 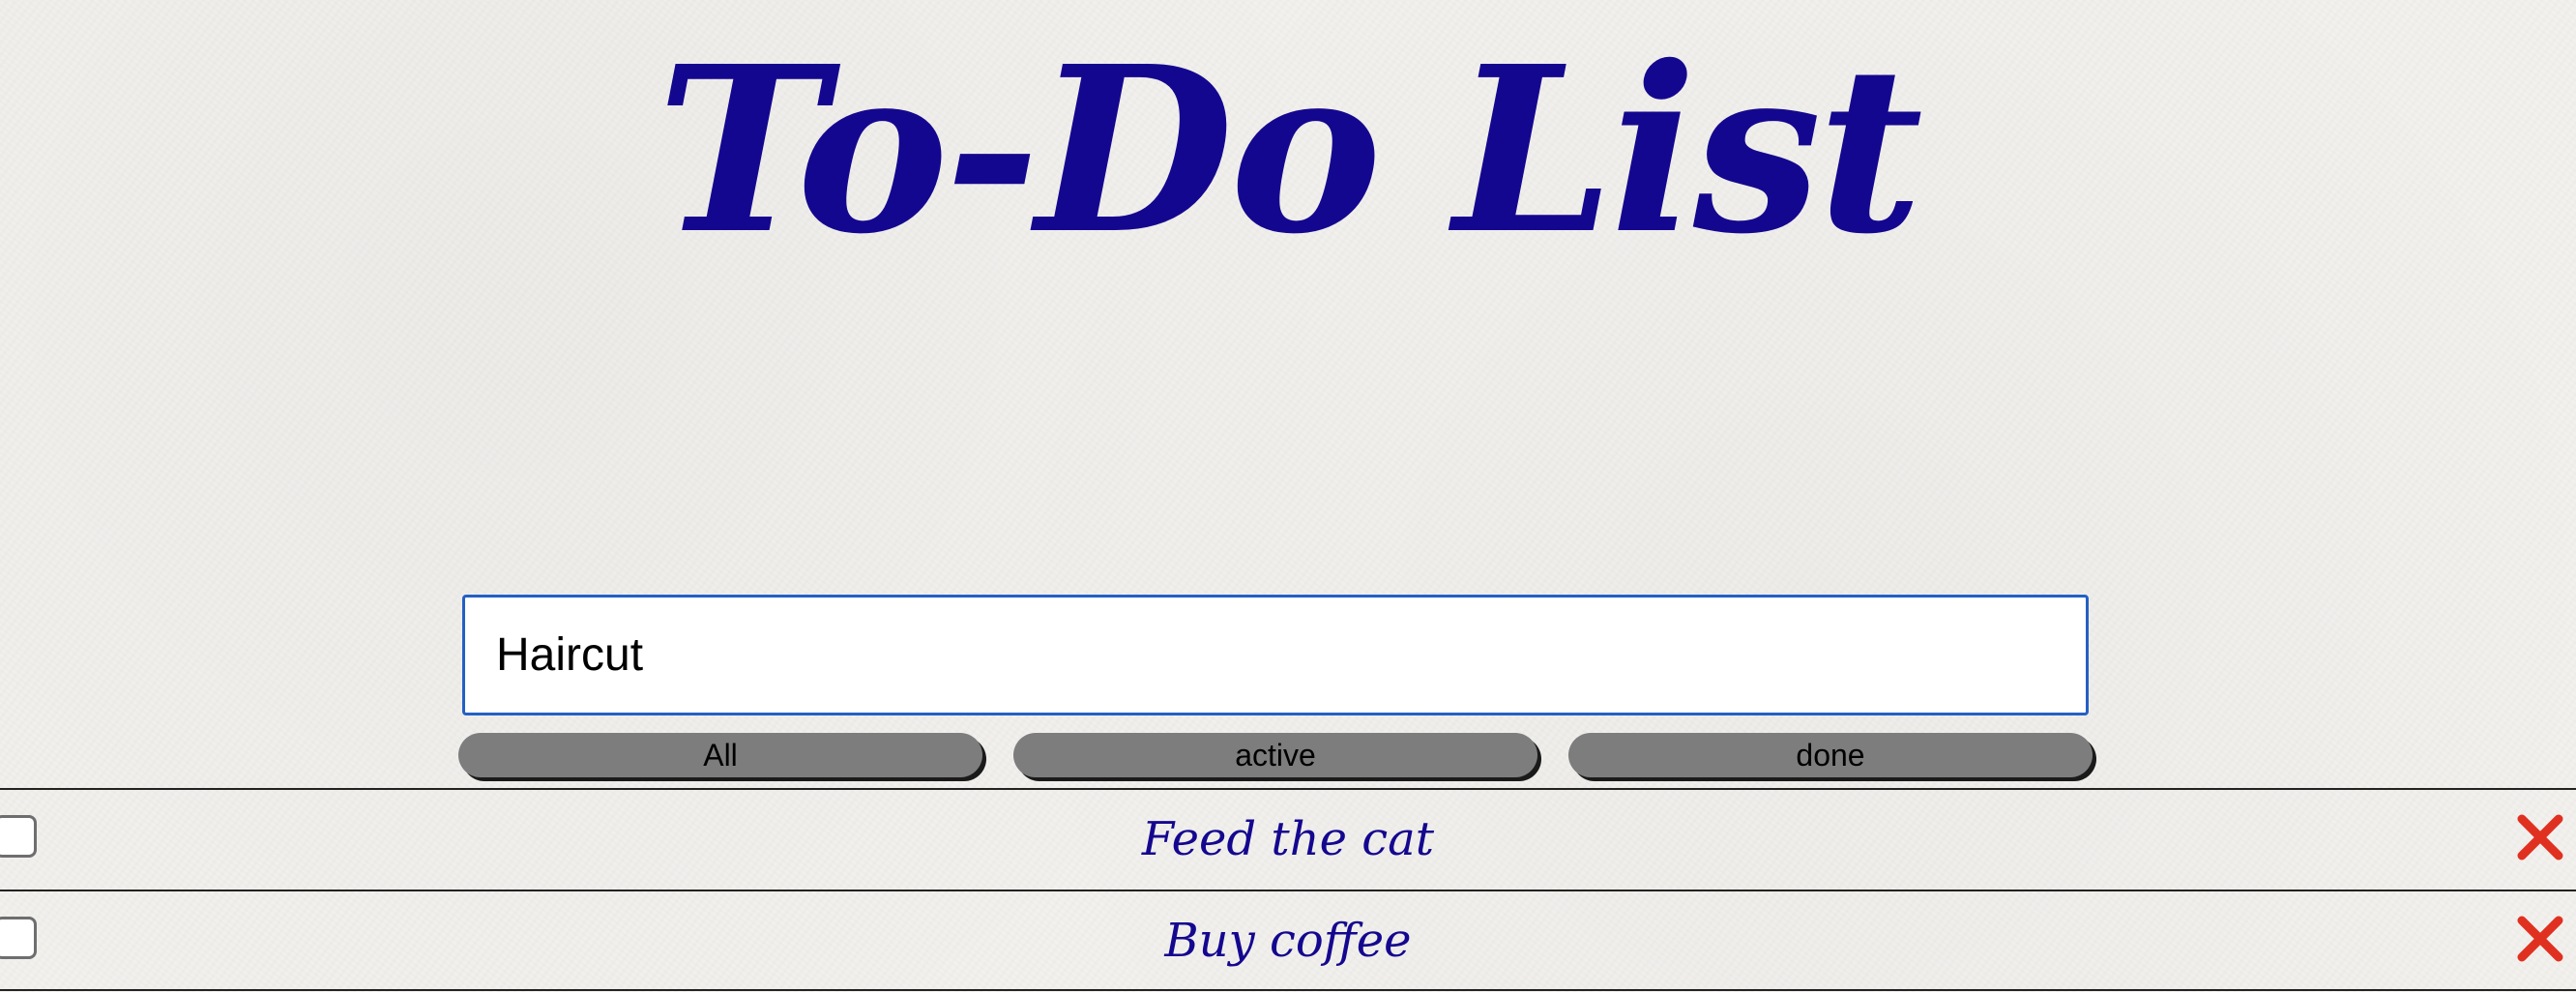 What do you see at coordinates (1830, 755) in the screenshot?
I see `filter-done-button: done` at bounding box center [1830, 755].